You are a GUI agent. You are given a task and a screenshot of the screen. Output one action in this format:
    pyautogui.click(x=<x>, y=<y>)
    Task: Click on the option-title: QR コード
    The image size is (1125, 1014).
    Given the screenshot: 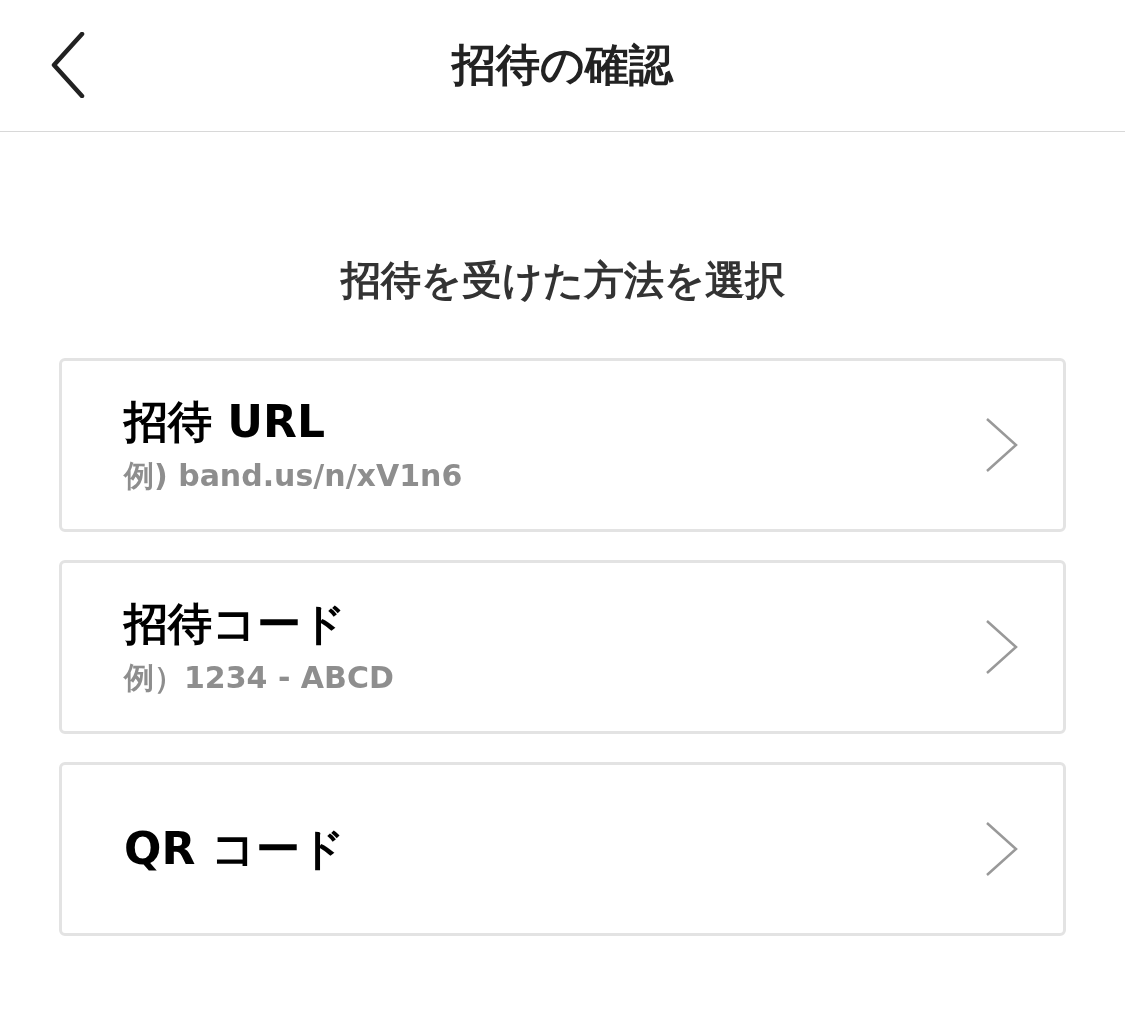 What is the action you would take?
    pyautogui.click(x=234, y=848)
    